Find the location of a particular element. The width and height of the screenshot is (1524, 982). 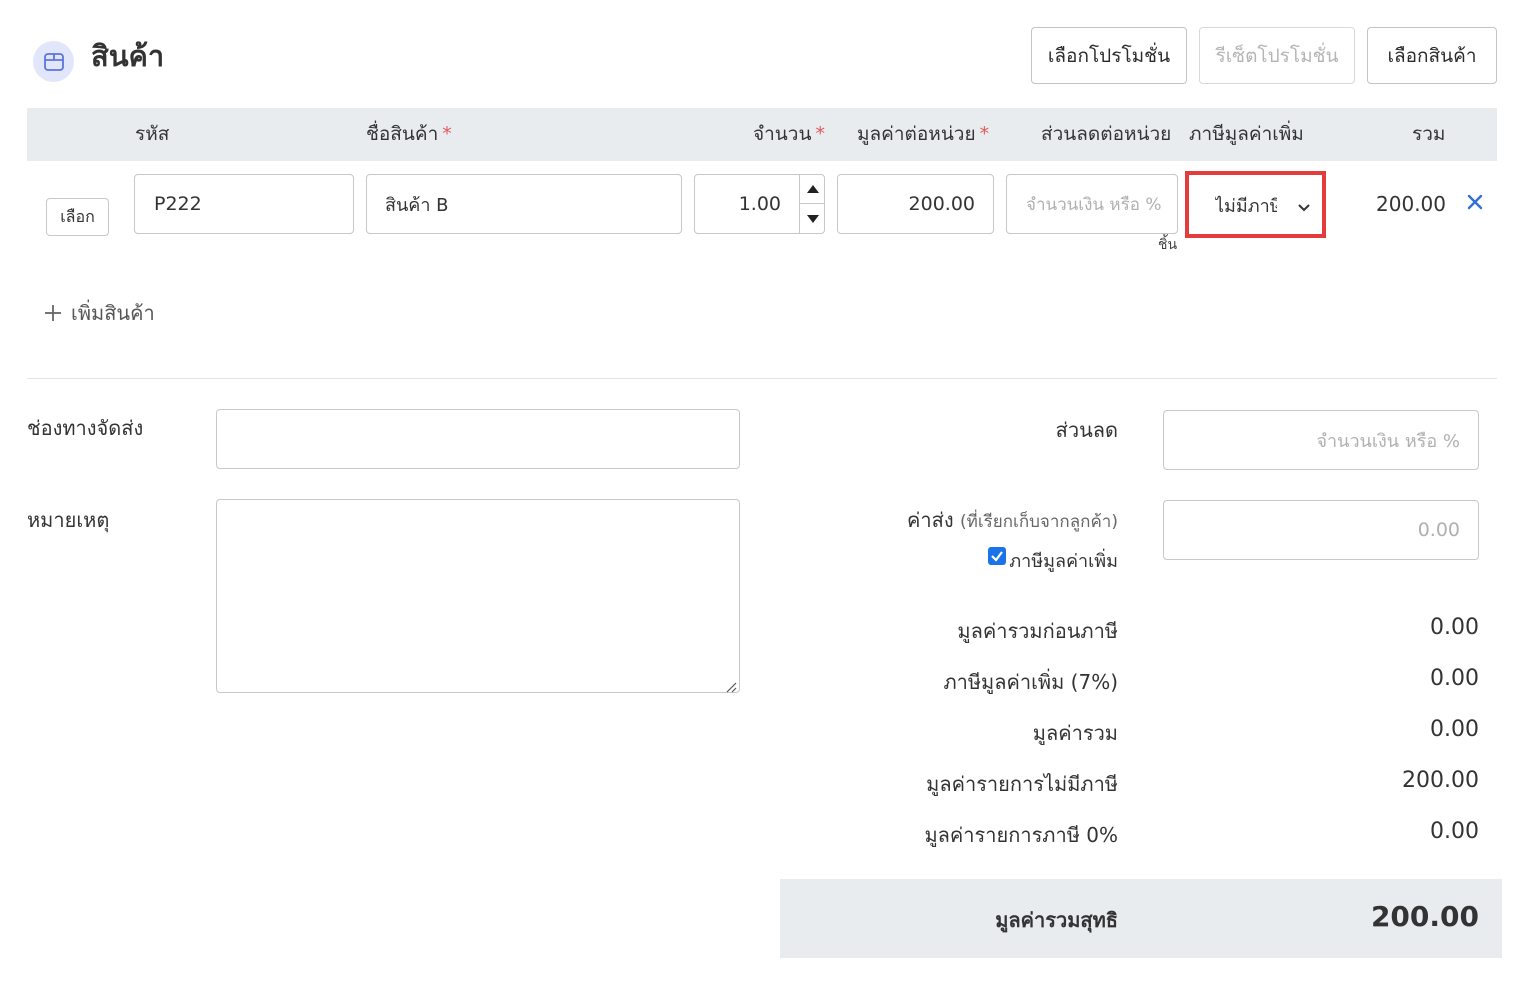

caret-up-icon is located at coordinates (812, 189).